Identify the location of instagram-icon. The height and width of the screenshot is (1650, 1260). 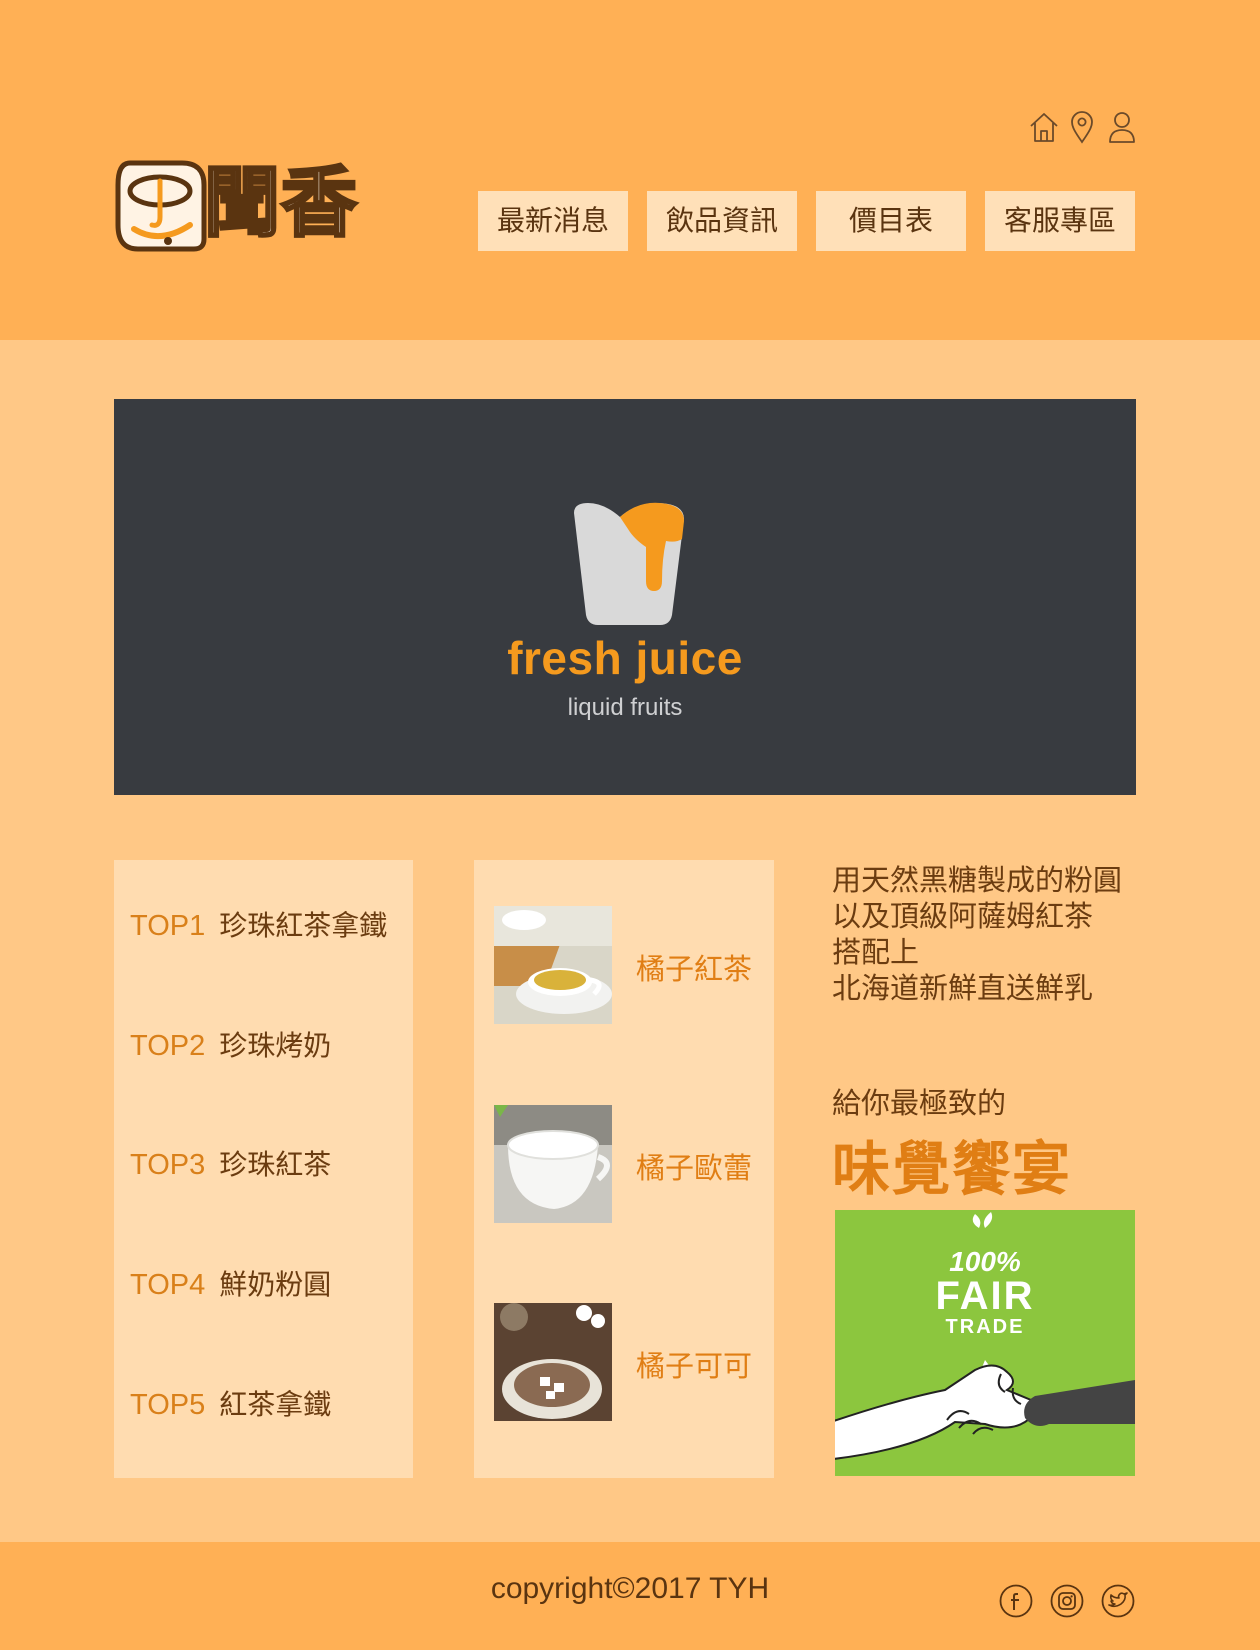
(1067, 1601).